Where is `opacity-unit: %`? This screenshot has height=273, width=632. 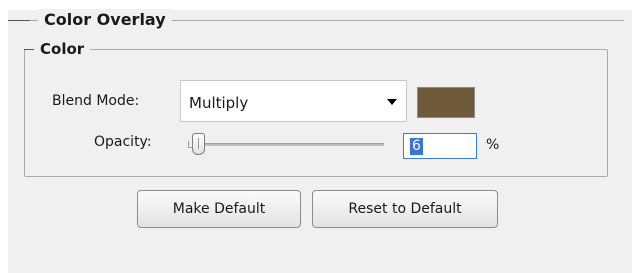 opacity-unit: % is located at coordinates (493, 145).